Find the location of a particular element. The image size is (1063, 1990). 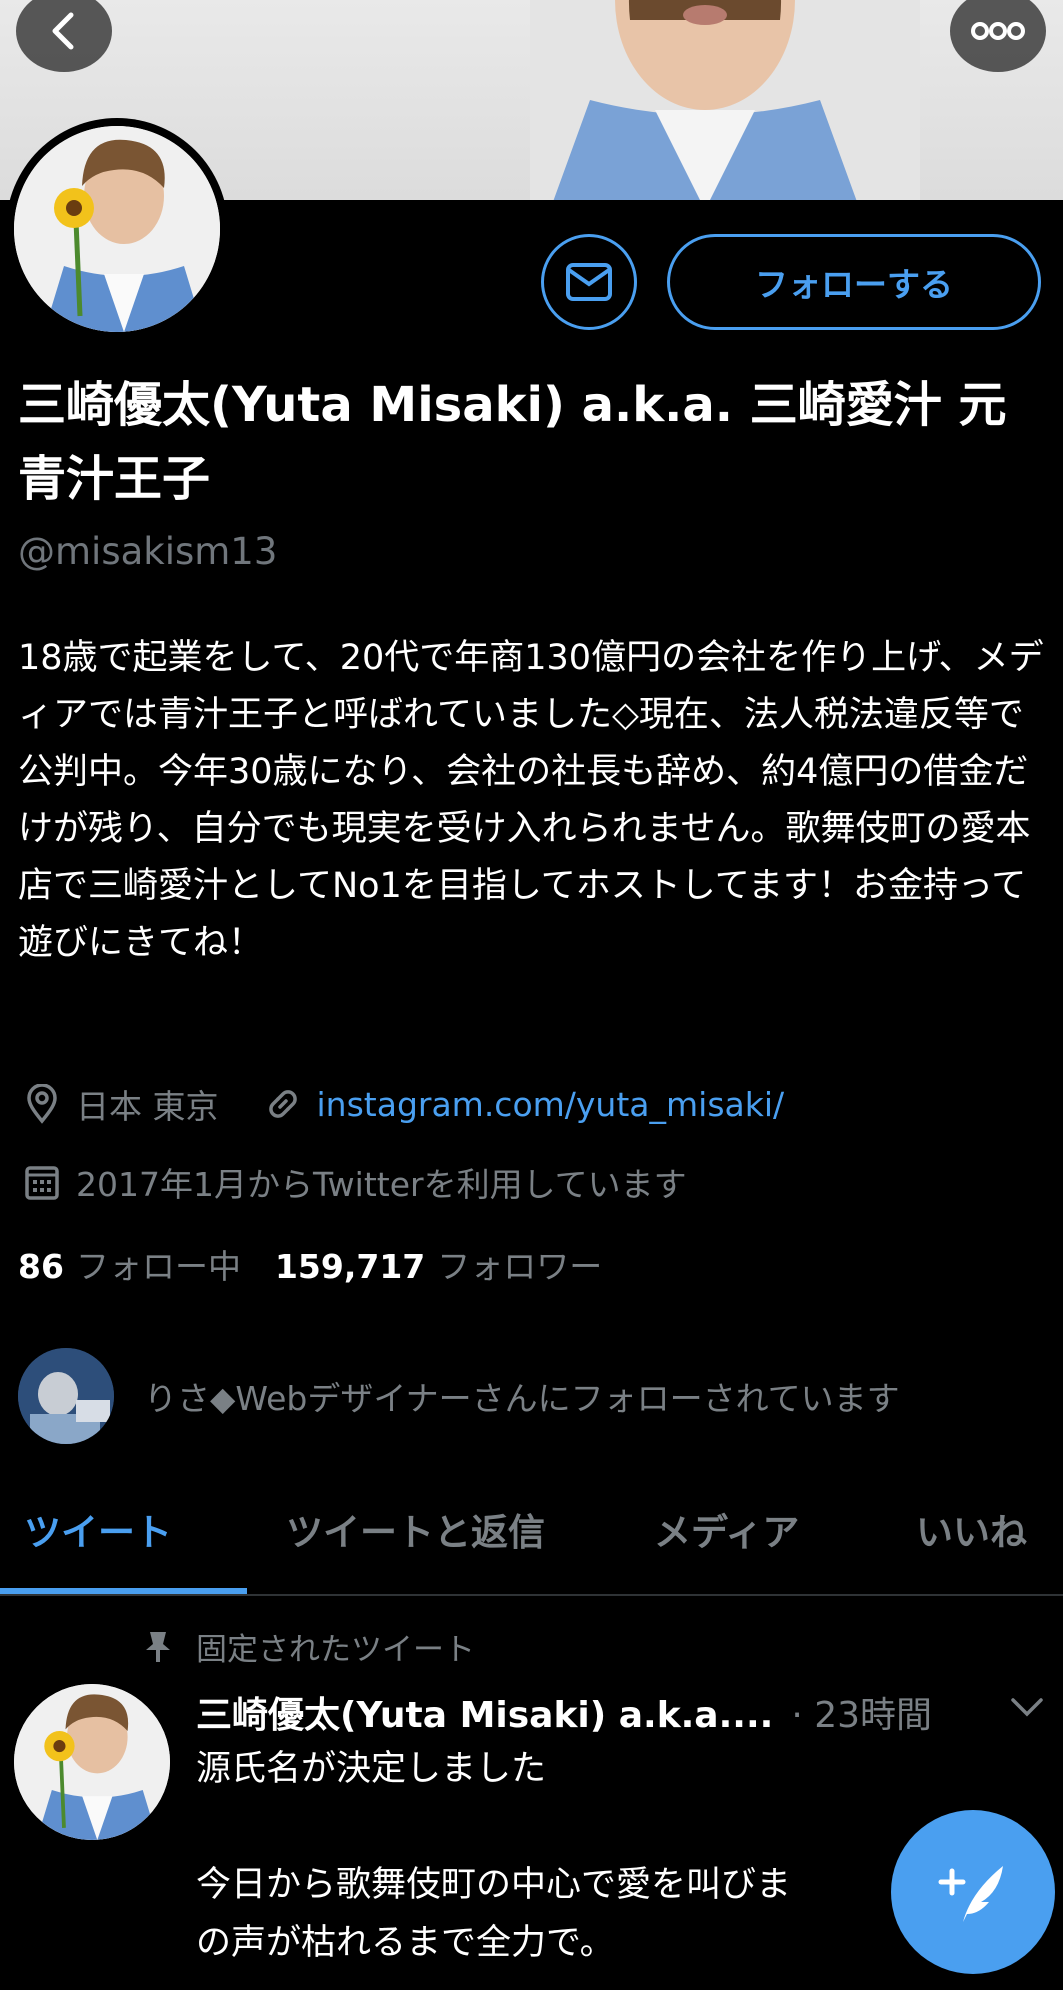

active-tab-indicator is located at coordinates (123, 1591).